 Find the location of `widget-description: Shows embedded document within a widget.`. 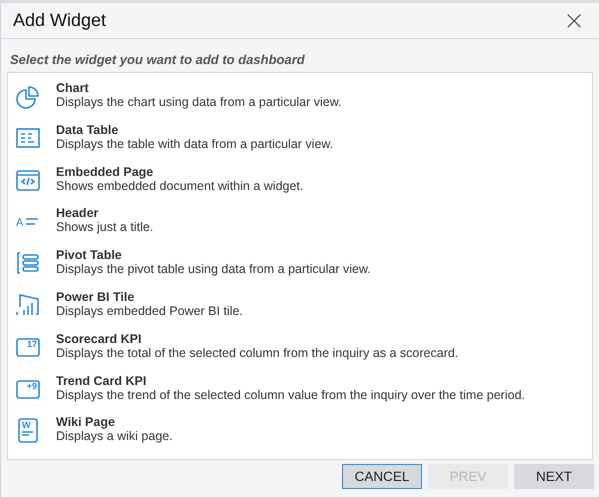

widget-description: Shows embedded document within a widget. is located at coordinates (180, 186).